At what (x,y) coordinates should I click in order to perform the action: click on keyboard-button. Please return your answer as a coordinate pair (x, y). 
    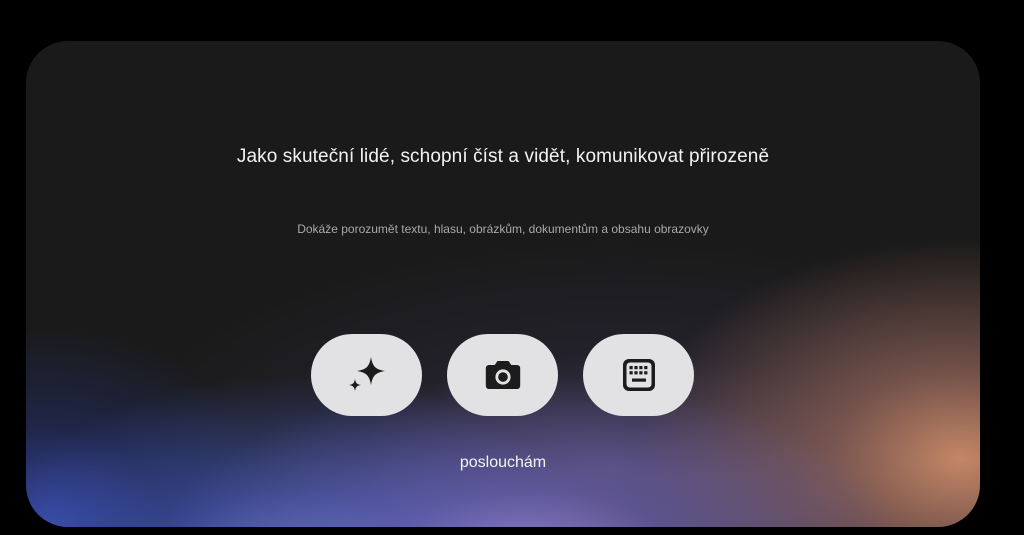
    Looking at the image, I should click on (638, 375).